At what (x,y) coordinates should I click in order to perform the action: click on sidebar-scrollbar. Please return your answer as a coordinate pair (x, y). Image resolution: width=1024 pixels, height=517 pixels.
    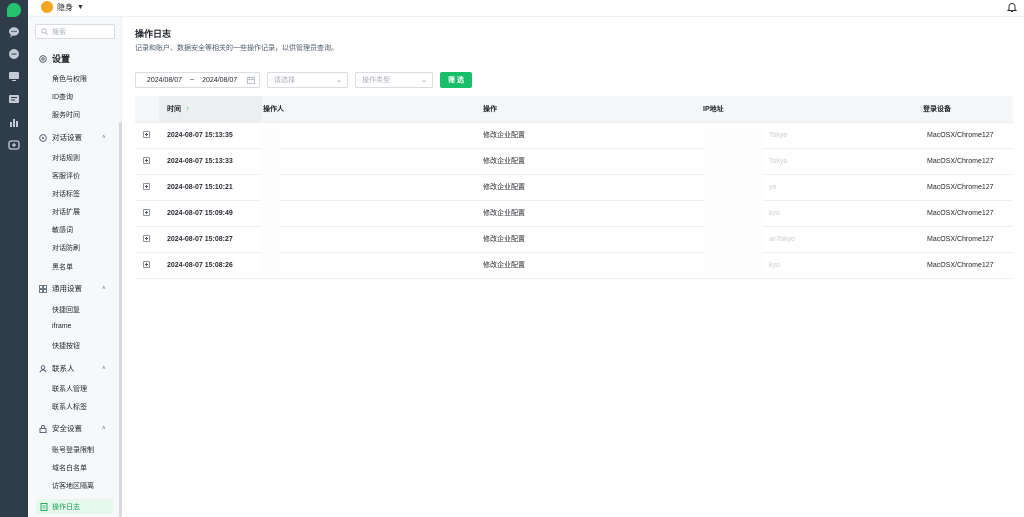
    Looking at the image, I should click on (120, 319).